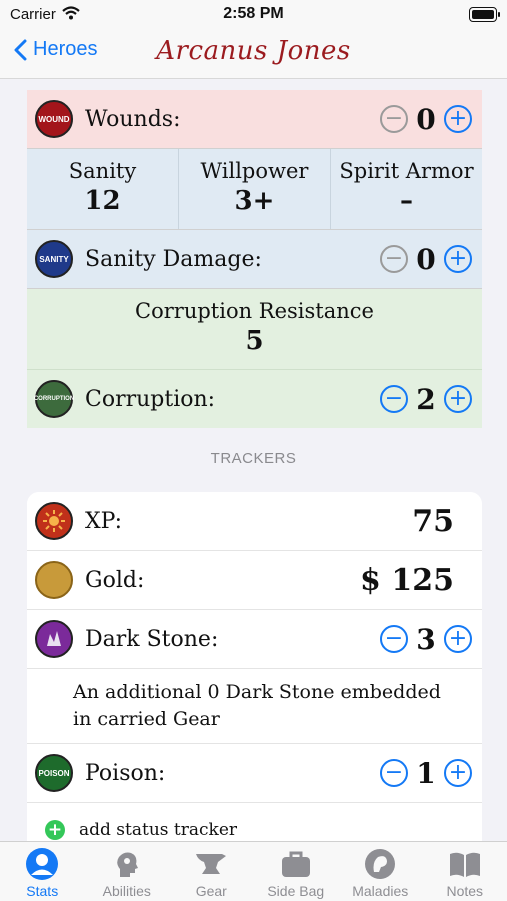 The width and height of the screenshot is (507, 901). Describe the element at coordinates (42, 891) in the screenshot. I see `tab-stats-label: Stats` at that location.